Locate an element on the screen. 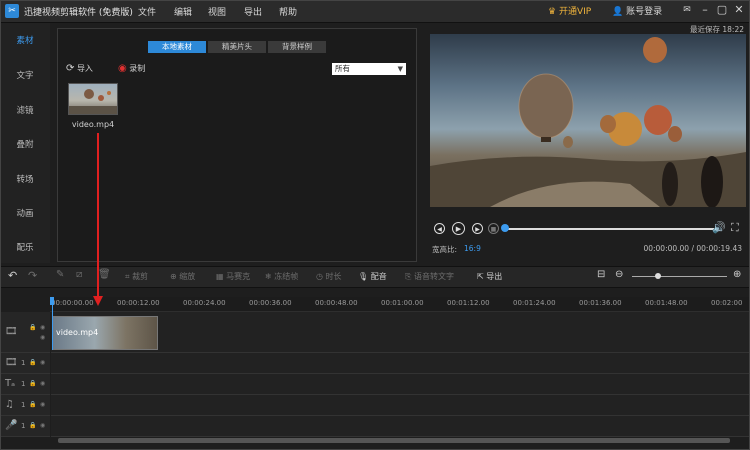 The height and width of the screenshot is (450, 750). duration-button: ◷ 时长 is located at coordinates (329, 276).